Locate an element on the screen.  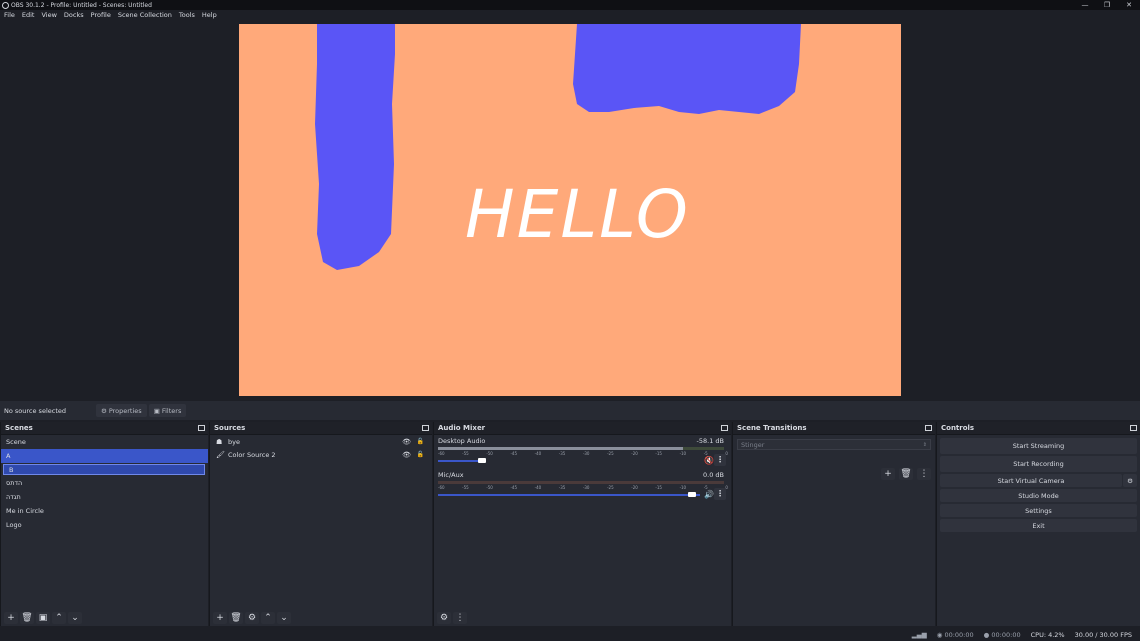
exit-button: Exit is located at coordinates (1038, 525).